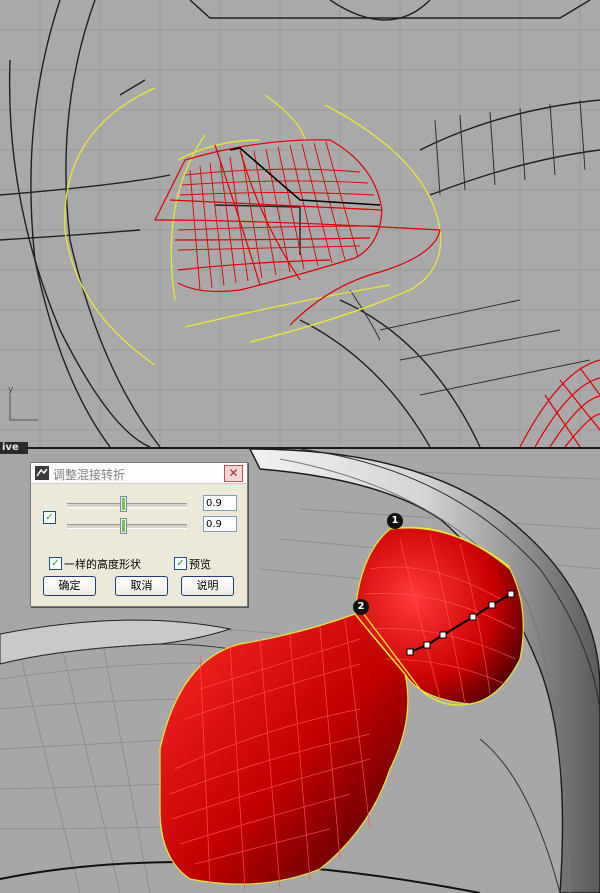 The width and height of the screenshot is (600, 893). Describe the element at coordinates (14, 448) in the screenshot. I see `viewport-tab-label: ive` at that location.